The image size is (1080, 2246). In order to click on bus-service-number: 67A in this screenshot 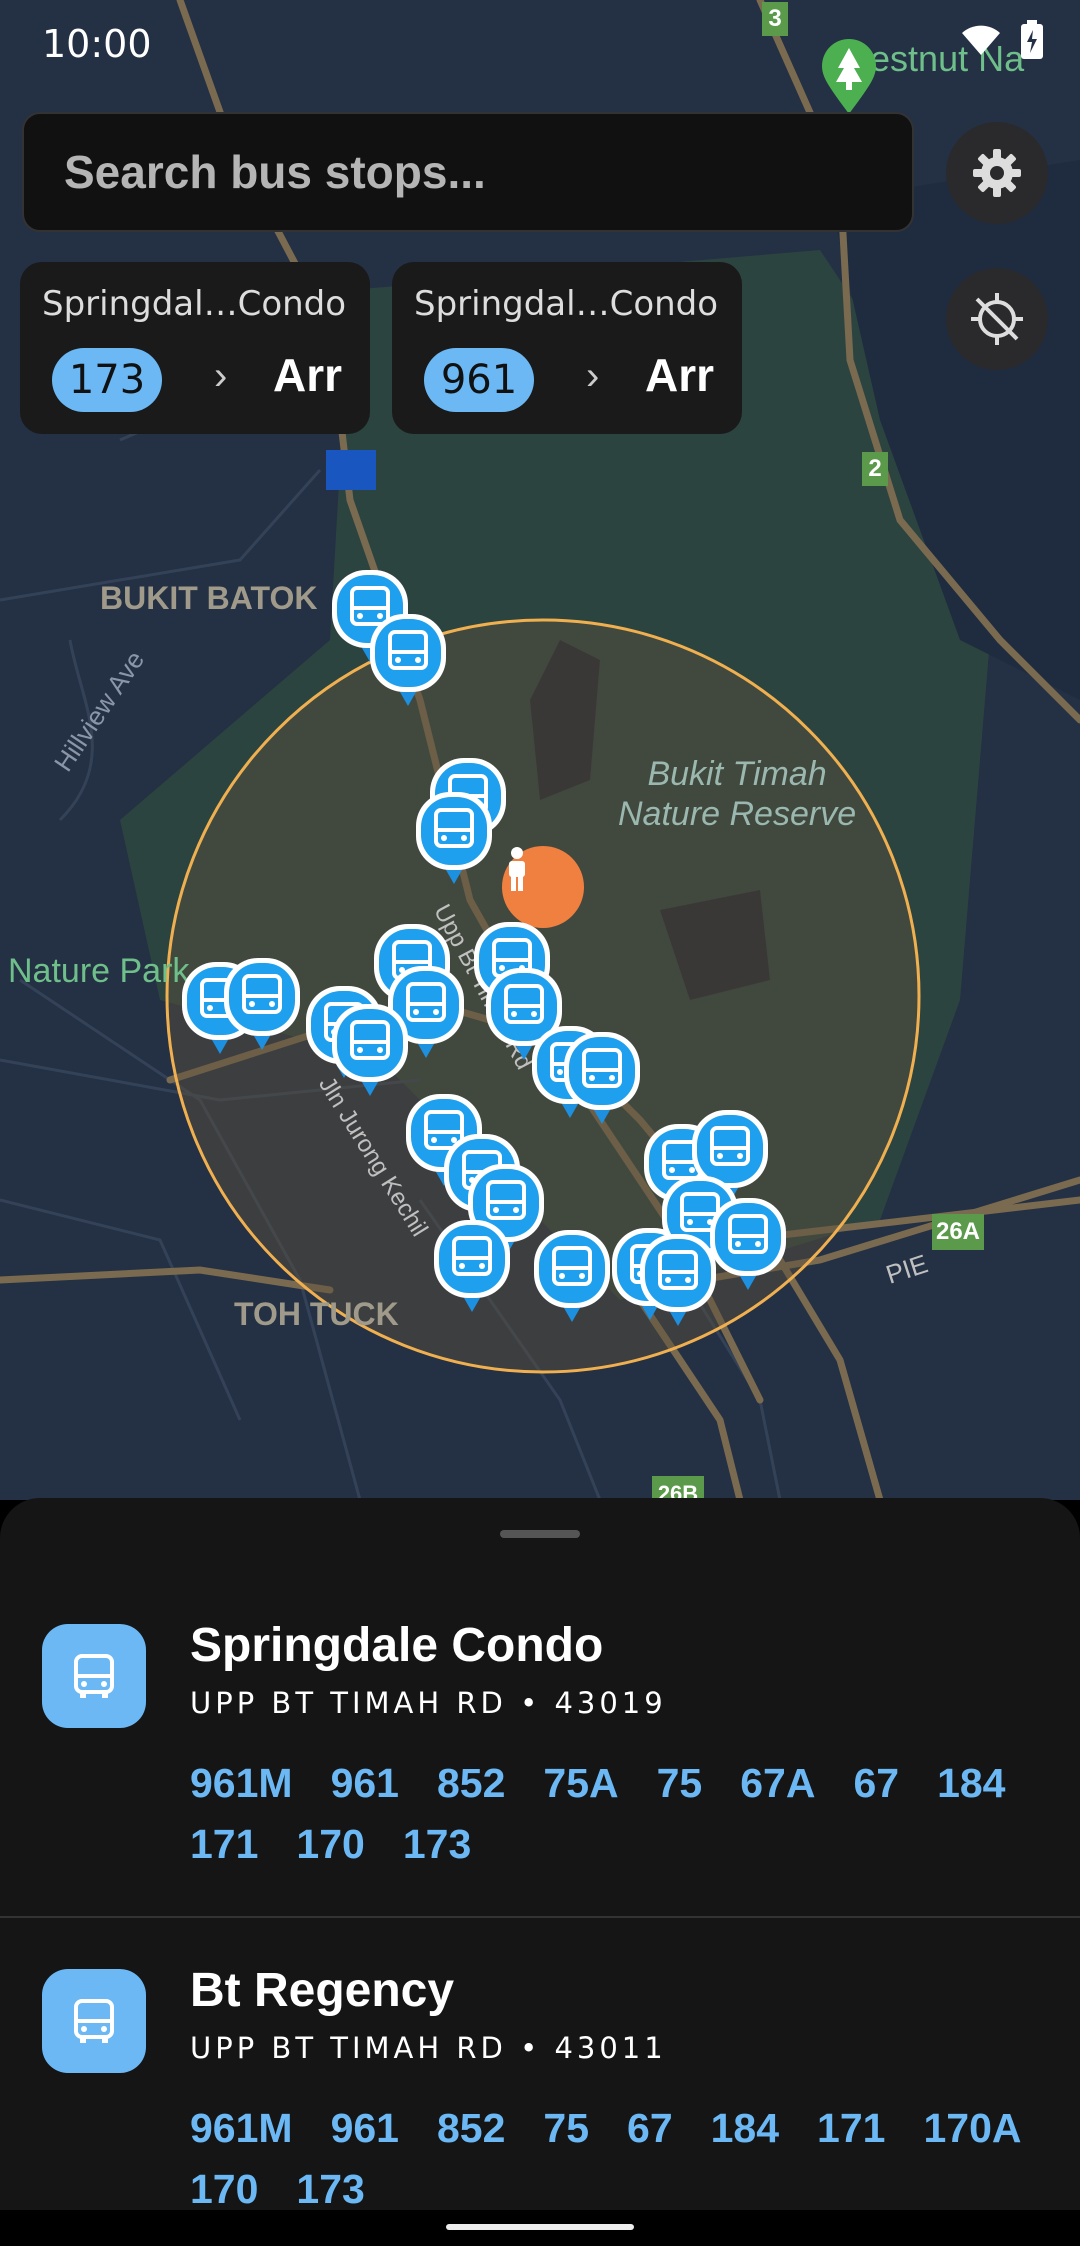, I will do `click(778, 1783)`.